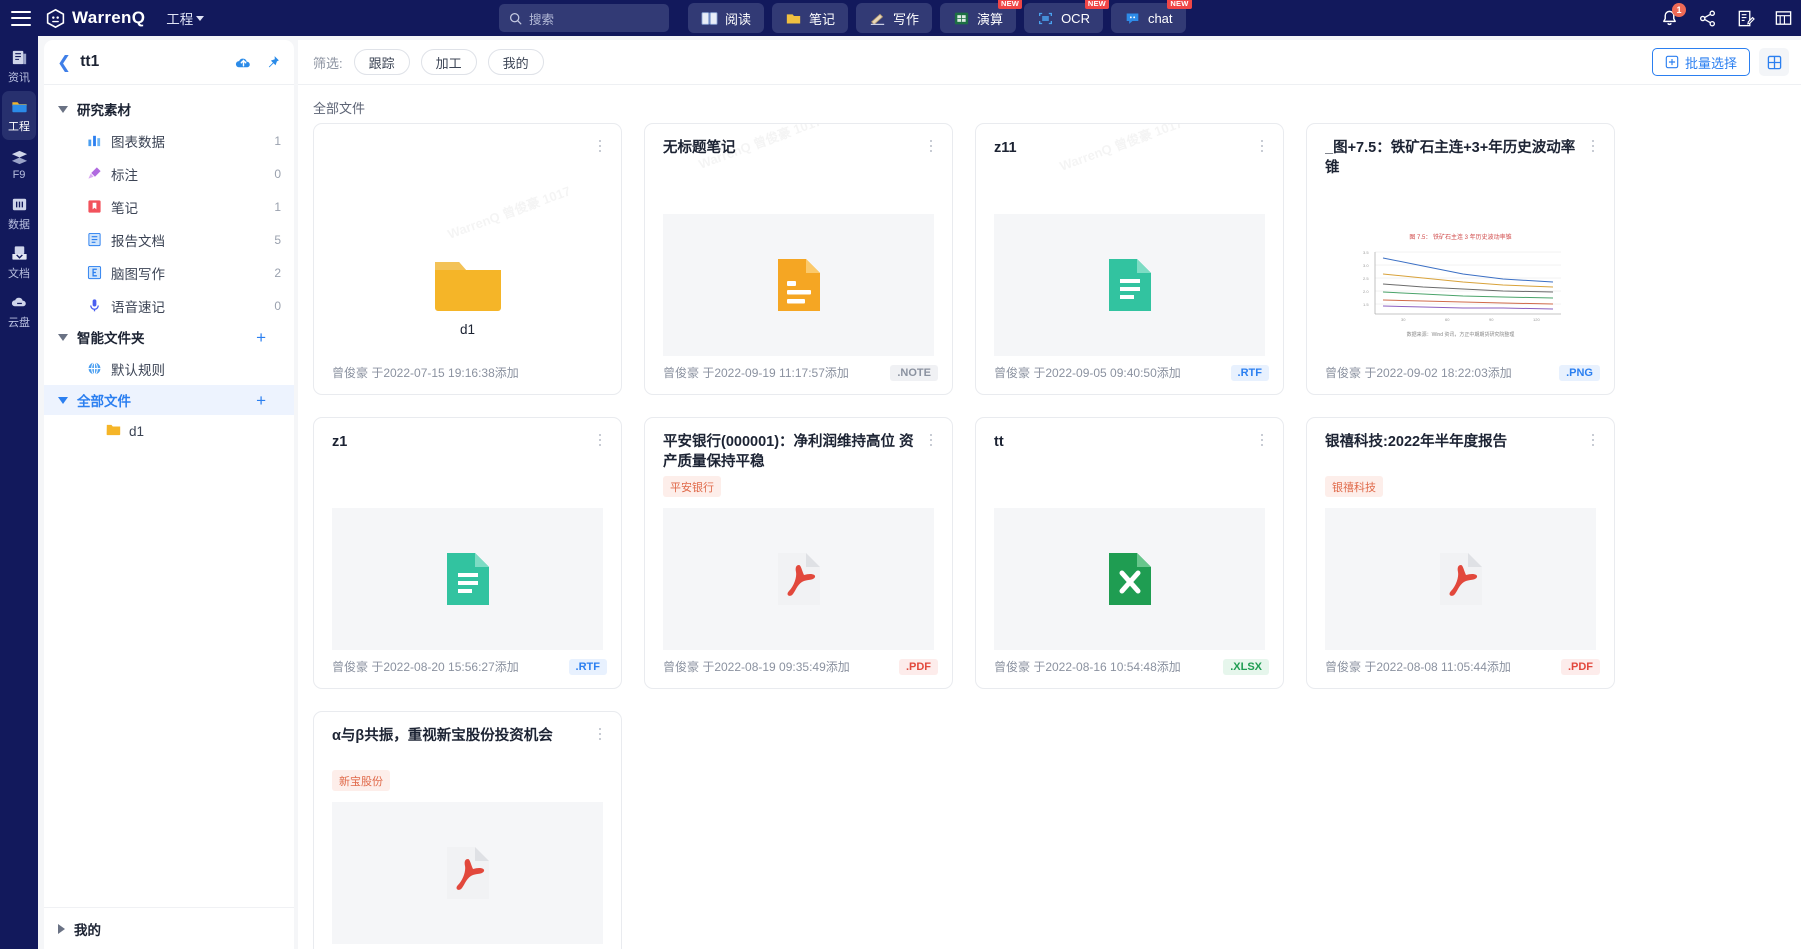 The height and width of the screenshot is (949, 1801). What do you see at coordinates (94, 240) in the screenshot?
I see `report-doc-icon` at bounding box center [94, 240].